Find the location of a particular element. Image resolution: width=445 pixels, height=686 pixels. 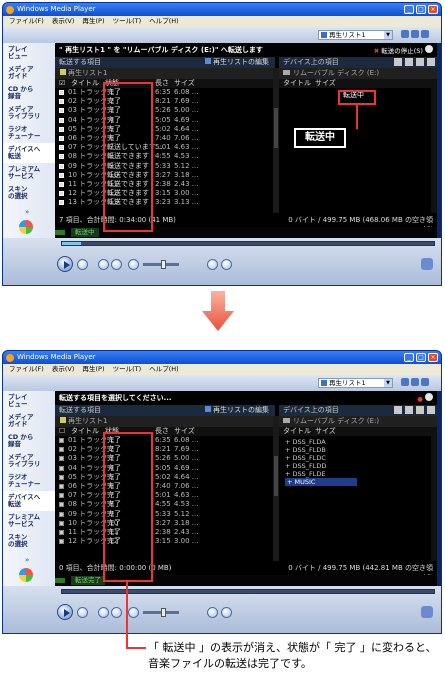

next-button is located at coordinates (116, 264).